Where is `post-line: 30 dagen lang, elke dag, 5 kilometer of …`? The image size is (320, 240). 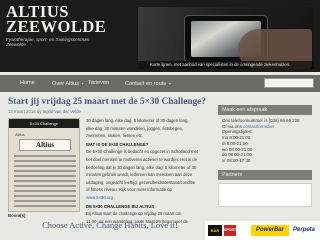 post-line: 30 dagen lang, elke dag, 5 kilometer of … is located at coordinates (137, 120).